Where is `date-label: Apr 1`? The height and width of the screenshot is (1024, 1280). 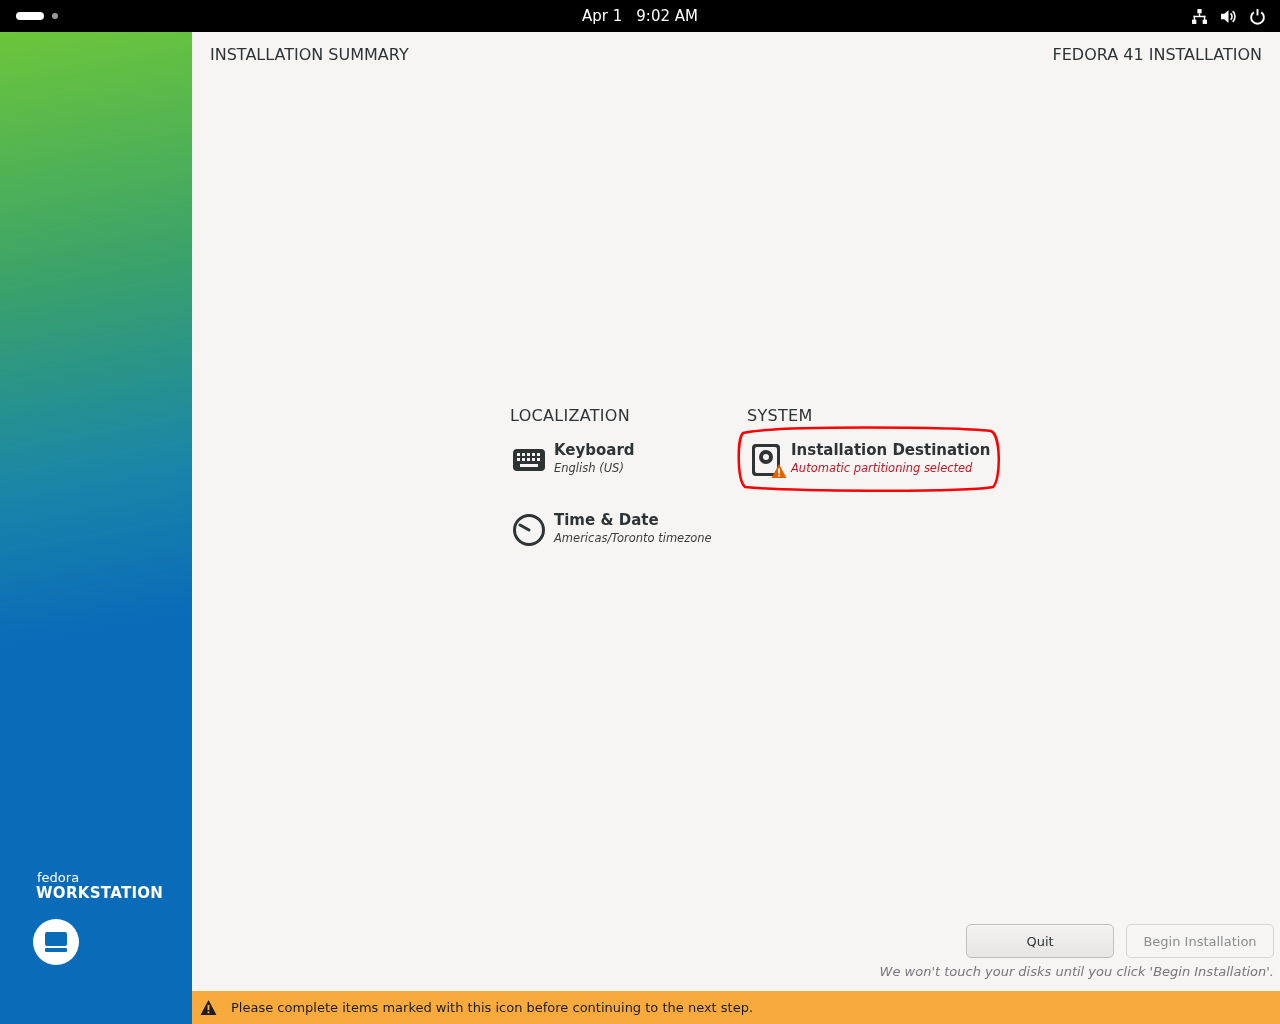
date-label: Apr 1 is located at coordinates (602, 16).